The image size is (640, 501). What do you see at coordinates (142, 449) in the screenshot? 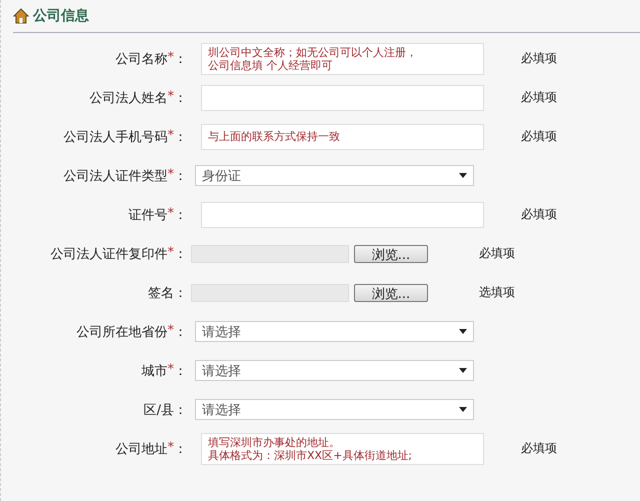
I see `field-label: 公司地址` at bounding box center [142, 449].